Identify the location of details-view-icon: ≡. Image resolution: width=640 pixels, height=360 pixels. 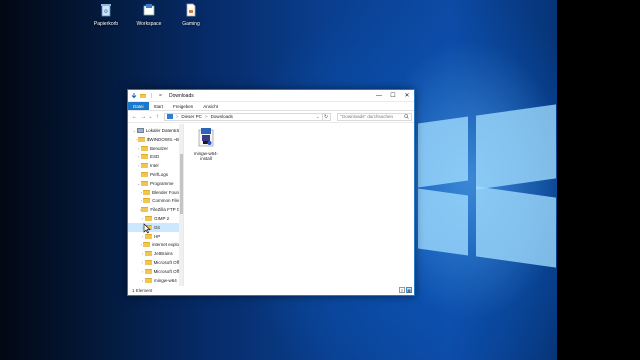
(402, 290).